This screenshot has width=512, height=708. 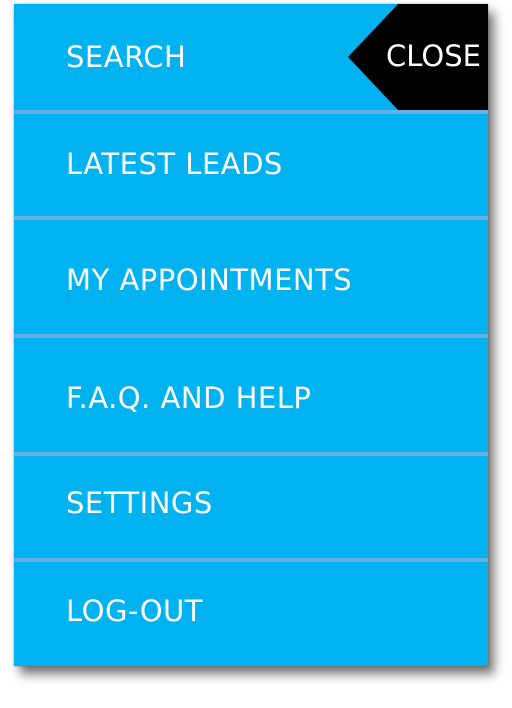 What do you see at coordinates (174, 164) in the screenshot?
I see `menu-item-label: LATEST LEADS` at bounding box center [174, 164].